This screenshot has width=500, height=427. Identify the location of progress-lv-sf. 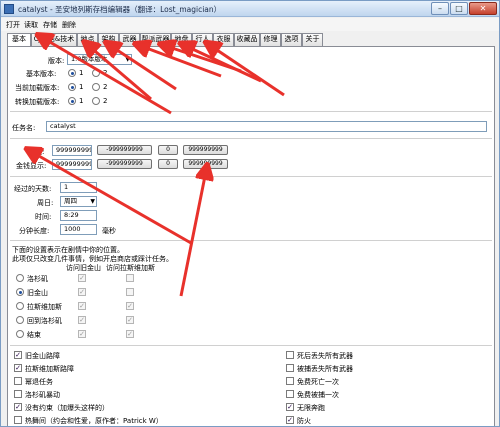
(130, 292).